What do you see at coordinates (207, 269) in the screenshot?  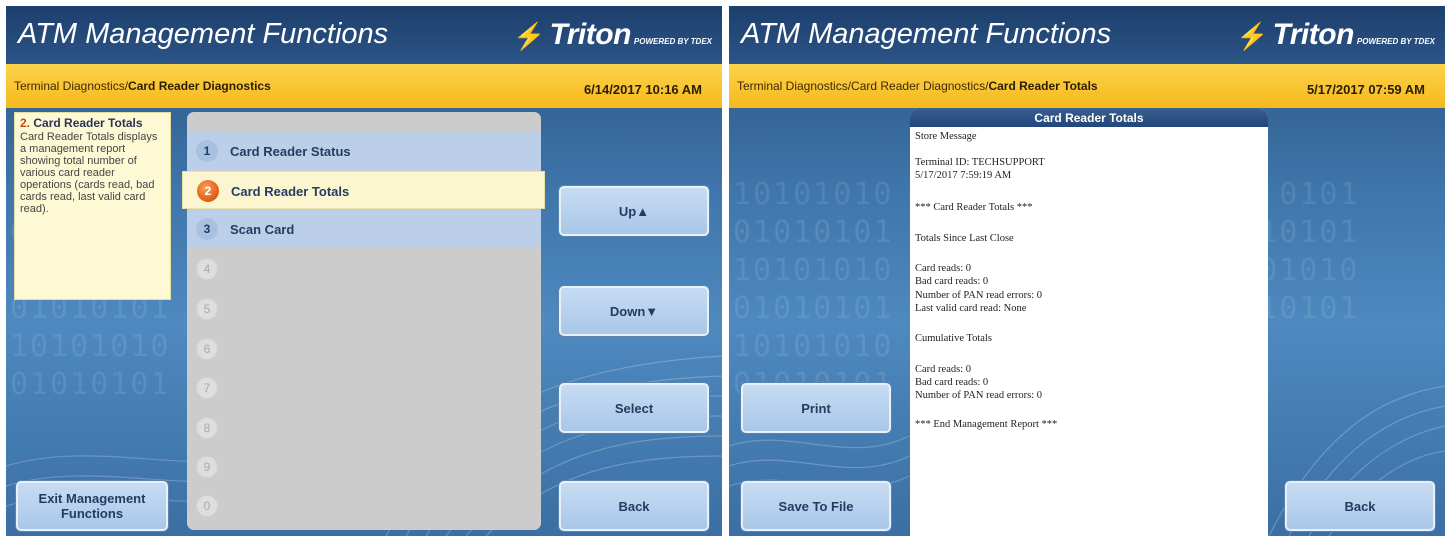 I see `menu-number-badge: 4` at bounding box center [207, 269].